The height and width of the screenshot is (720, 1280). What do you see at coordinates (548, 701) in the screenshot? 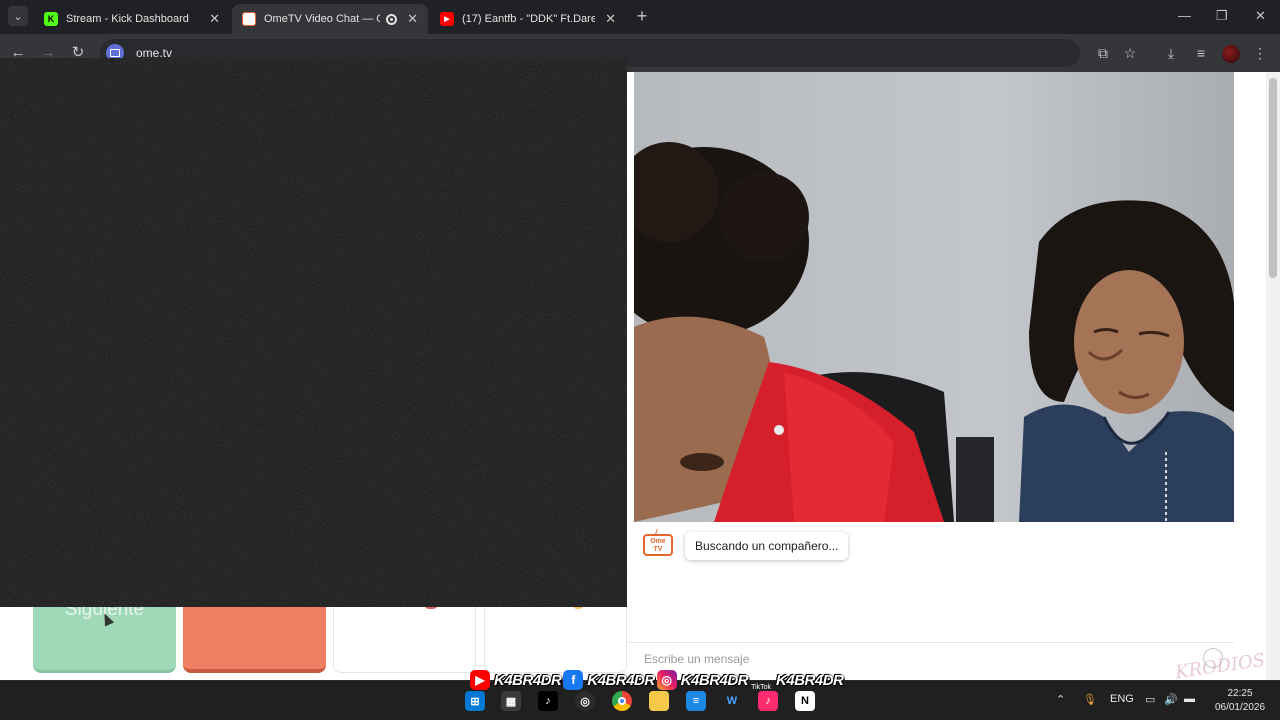
I see `tiktok-app-icon: ♪` at bounding box center [548, 701].